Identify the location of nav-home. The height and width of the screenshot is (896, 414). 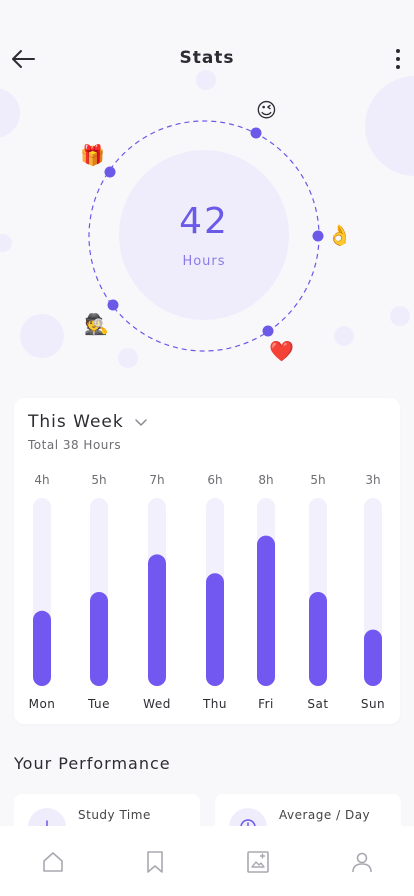
(53, 862).